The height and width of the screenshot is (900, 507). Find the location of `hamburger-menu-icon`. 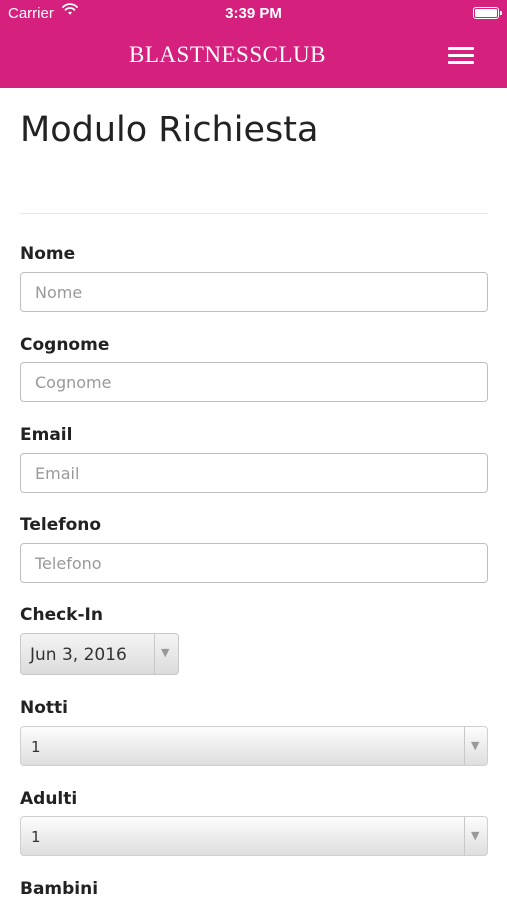

hamburger-menu-icon is located at coordinates (461, 56).